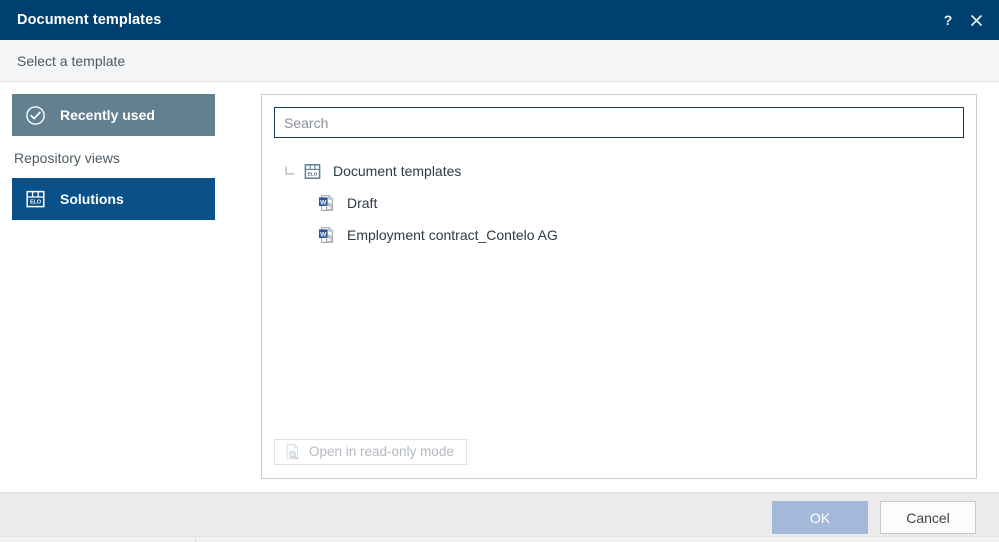 The image size is (999, 542). I want to click on tree-row-label: Draft, so click(362, 203).